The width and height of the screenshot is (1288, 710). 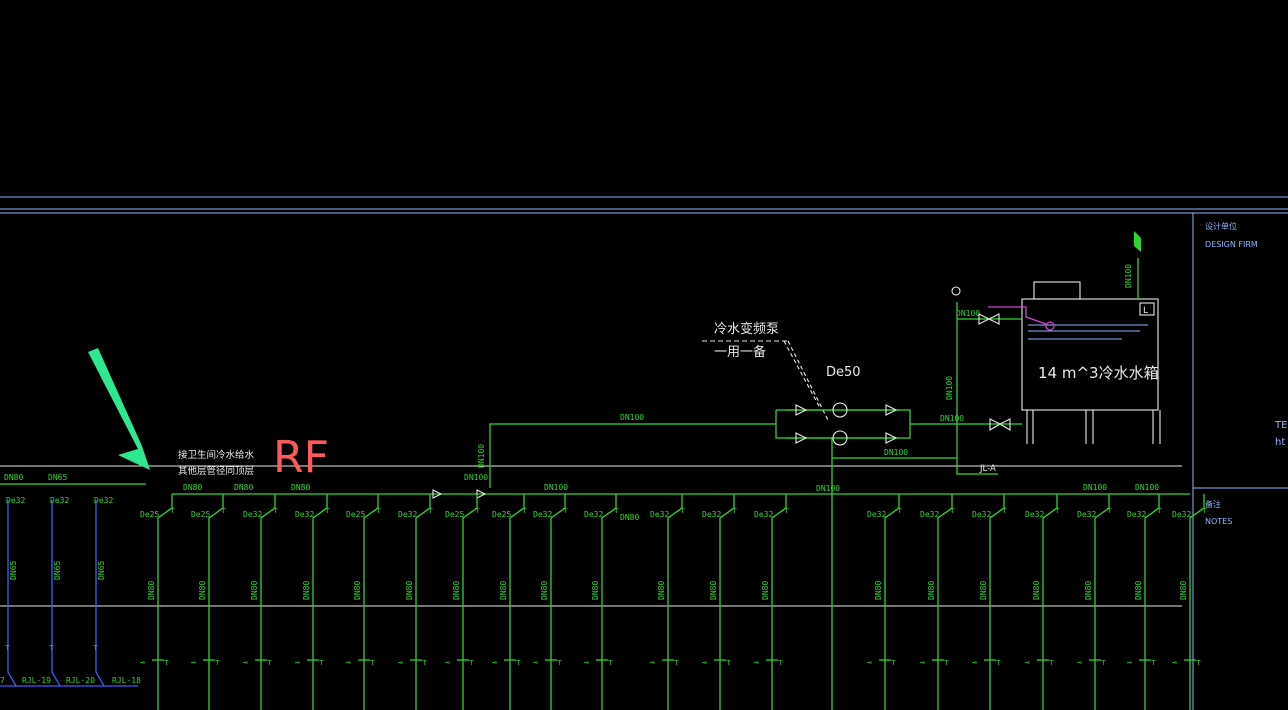 What do you see at coordinates (1280, 425) in the screenshot?
I see `title-edge-te: TE` at bounding box center [1280, 425].